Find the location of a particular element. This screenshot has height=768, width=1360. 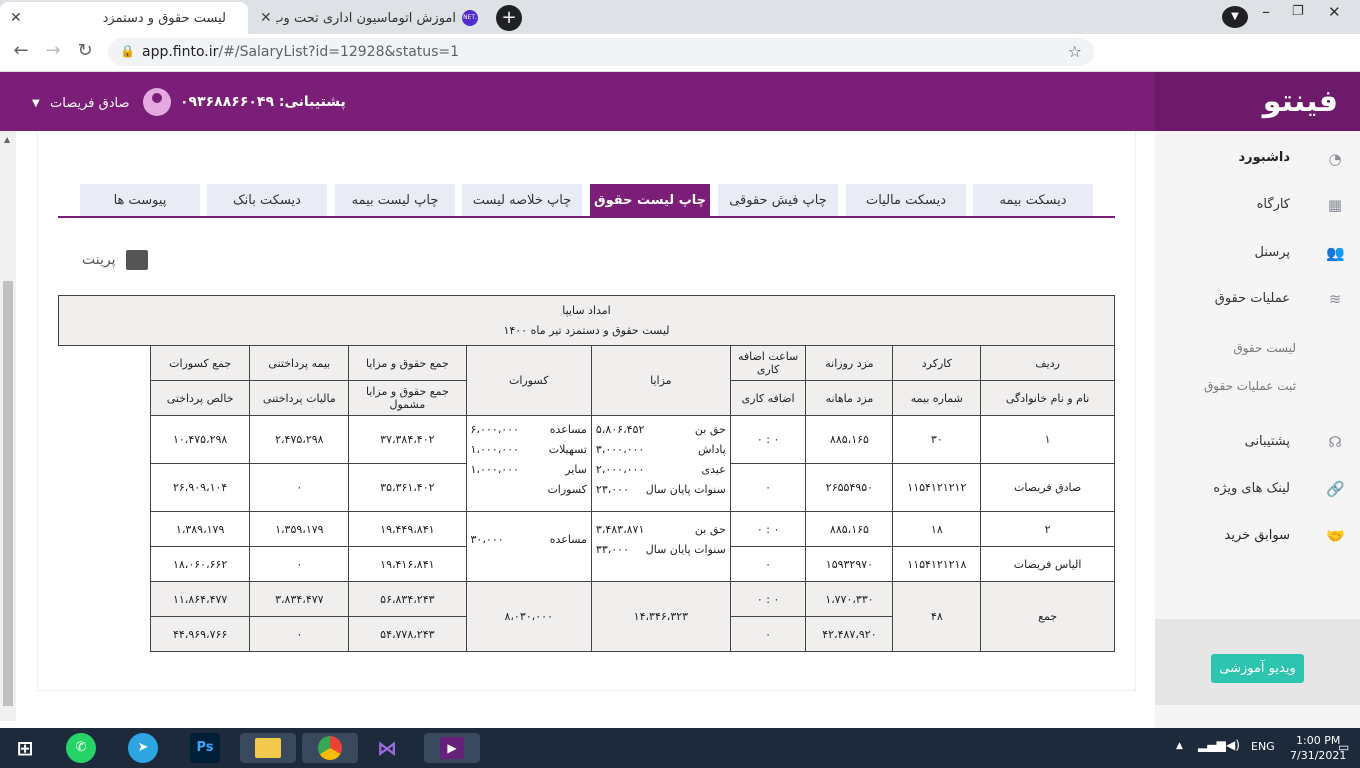

browser-tab-active: لیست حقوق و دستمزد ✕ is located at coordinates (124, 18).